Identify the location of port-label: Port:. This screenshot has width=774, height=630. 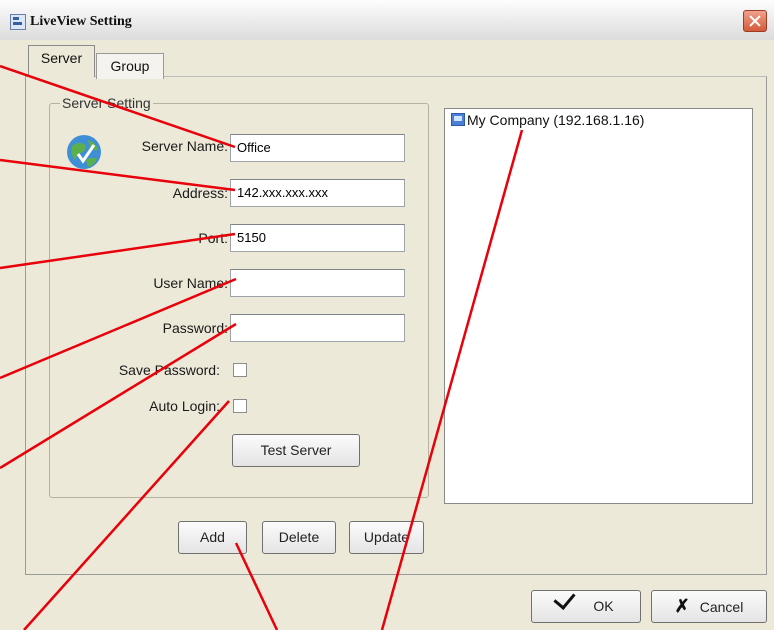
(213, 238).